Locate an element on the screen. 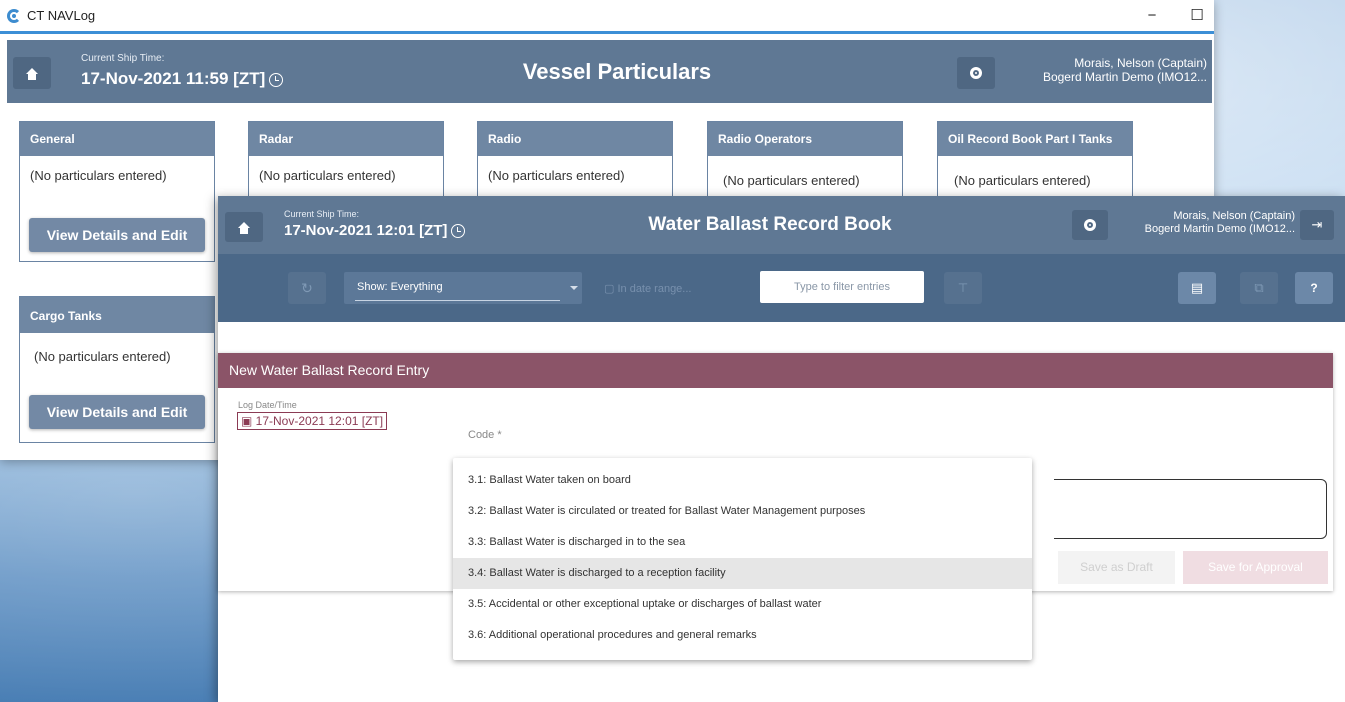 The width and height of the screenshot is (1345, 702). copy-icon: ⧉ is located at coordinates (1259, 287).